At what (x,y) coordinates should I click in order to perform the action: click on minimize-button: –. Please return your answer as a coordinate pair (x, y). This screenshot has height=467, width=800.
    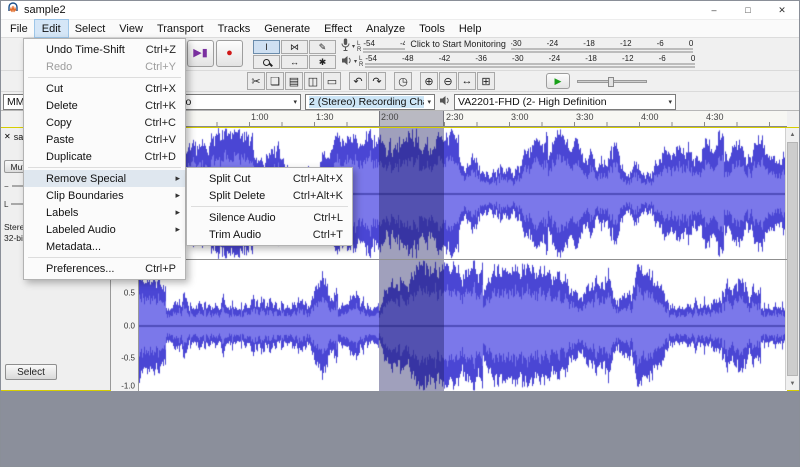
    Looking at the image, I should click on (714, 10).